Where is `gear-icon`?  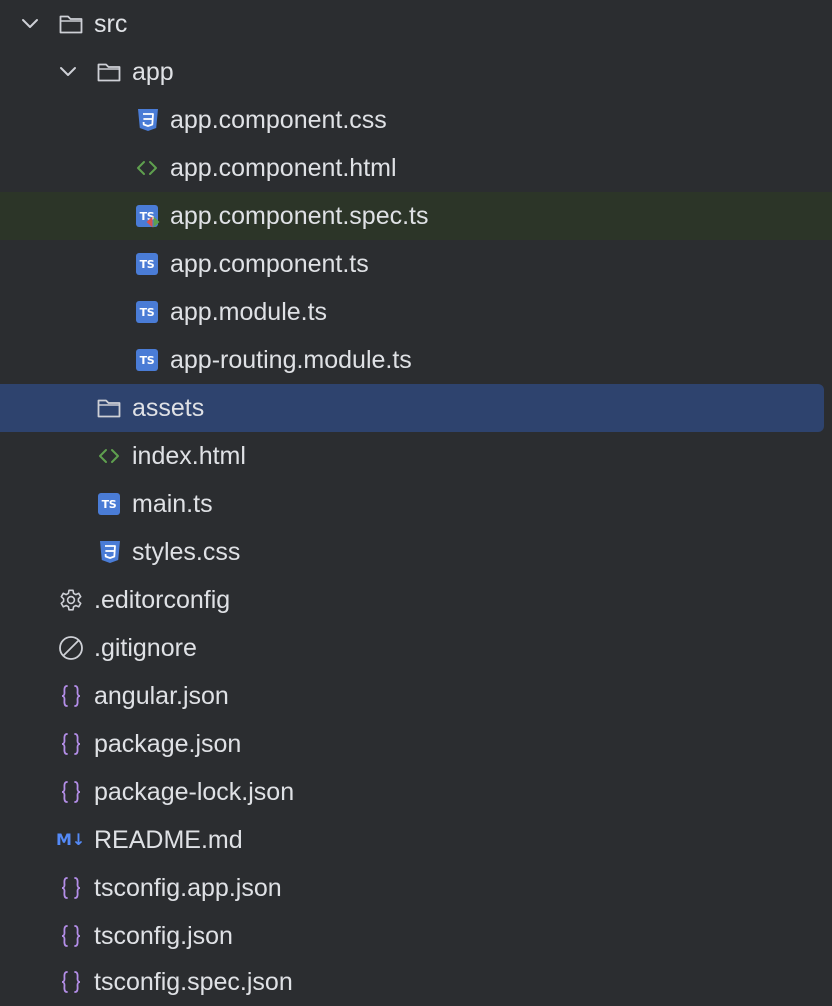 gear-icon is located at coordinates (71, 600).